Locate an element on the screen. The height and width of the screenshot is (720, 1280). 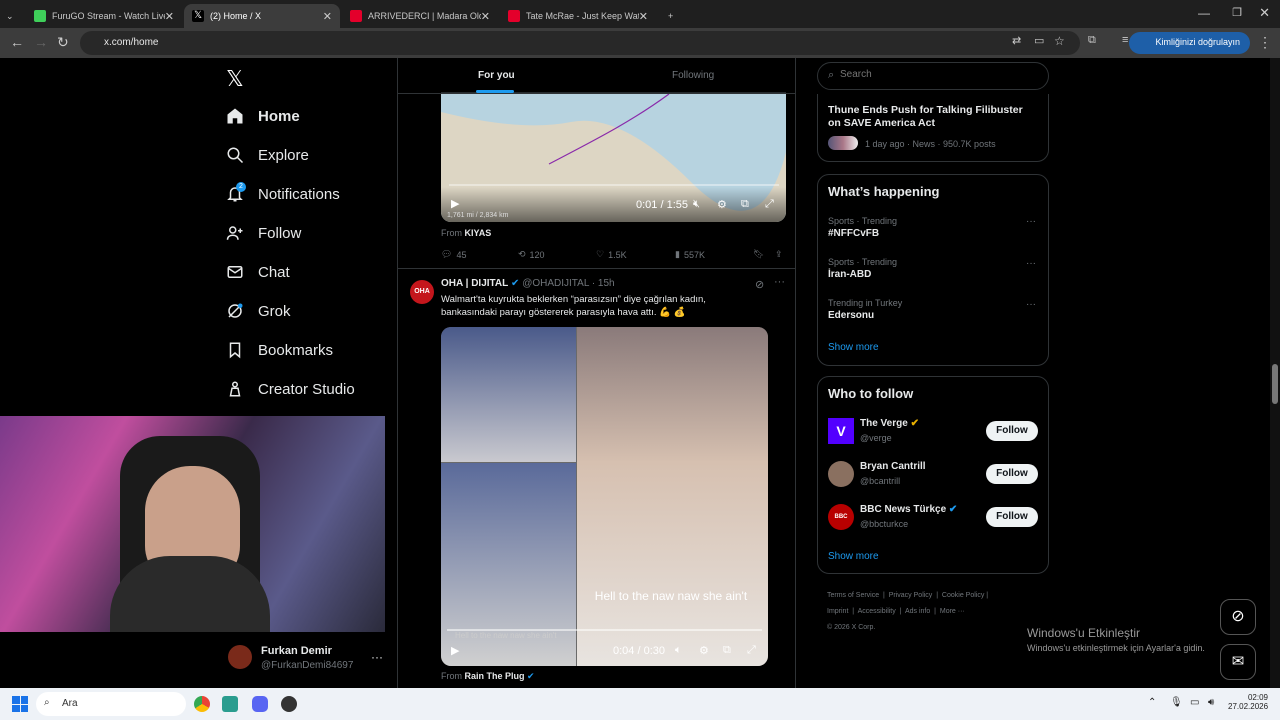
maximize-button: ❐ is located at coordinates (1237, 12).